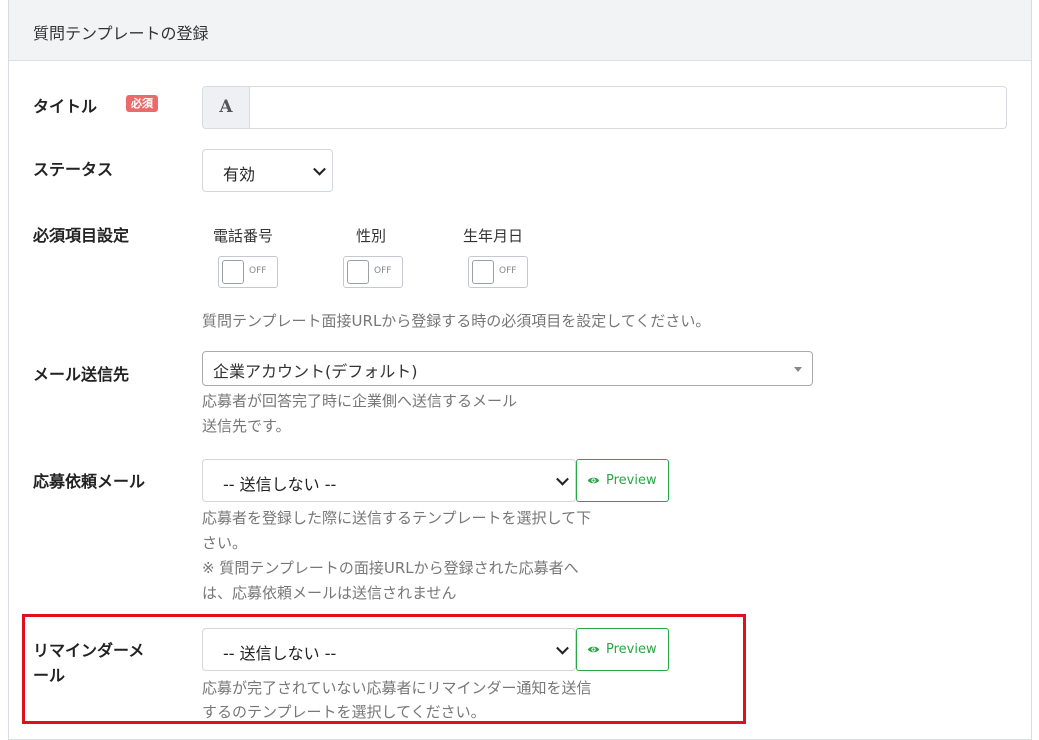 This screenshot has width=1039, height=740. Describe the element at coordinates (142, 103) in the screenshot. I see `required-badge: 必須` at that location.